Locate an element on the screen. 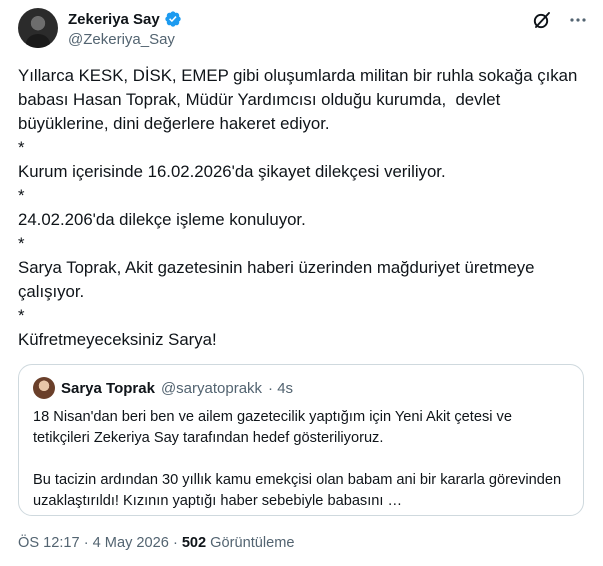 The height and width of the screenshot is (566, 603). author-info: Zekeriya Say @Zekeriya_Say is located at coordinates (125, 28).